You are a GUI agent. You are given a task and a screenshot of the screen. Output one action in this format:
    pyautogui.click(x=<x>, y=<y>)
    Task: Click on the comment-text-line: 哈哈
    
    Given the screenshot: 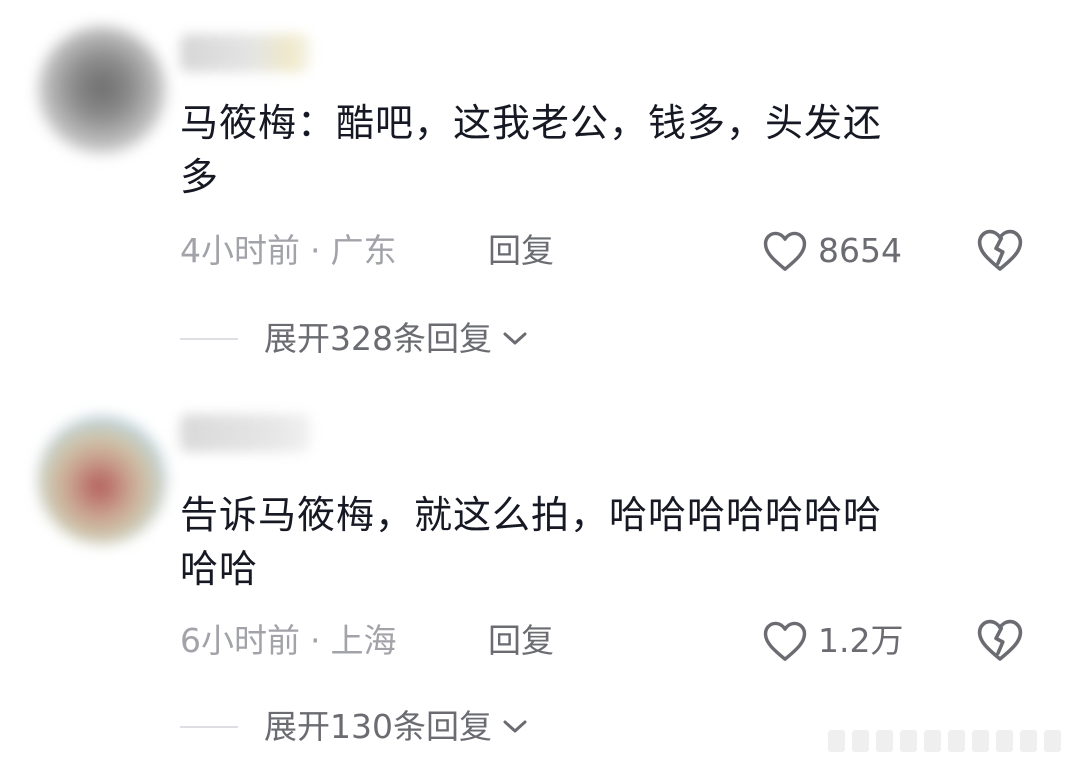 What is the action you would take?
    pyautogui.click(x=219, y=569)
    